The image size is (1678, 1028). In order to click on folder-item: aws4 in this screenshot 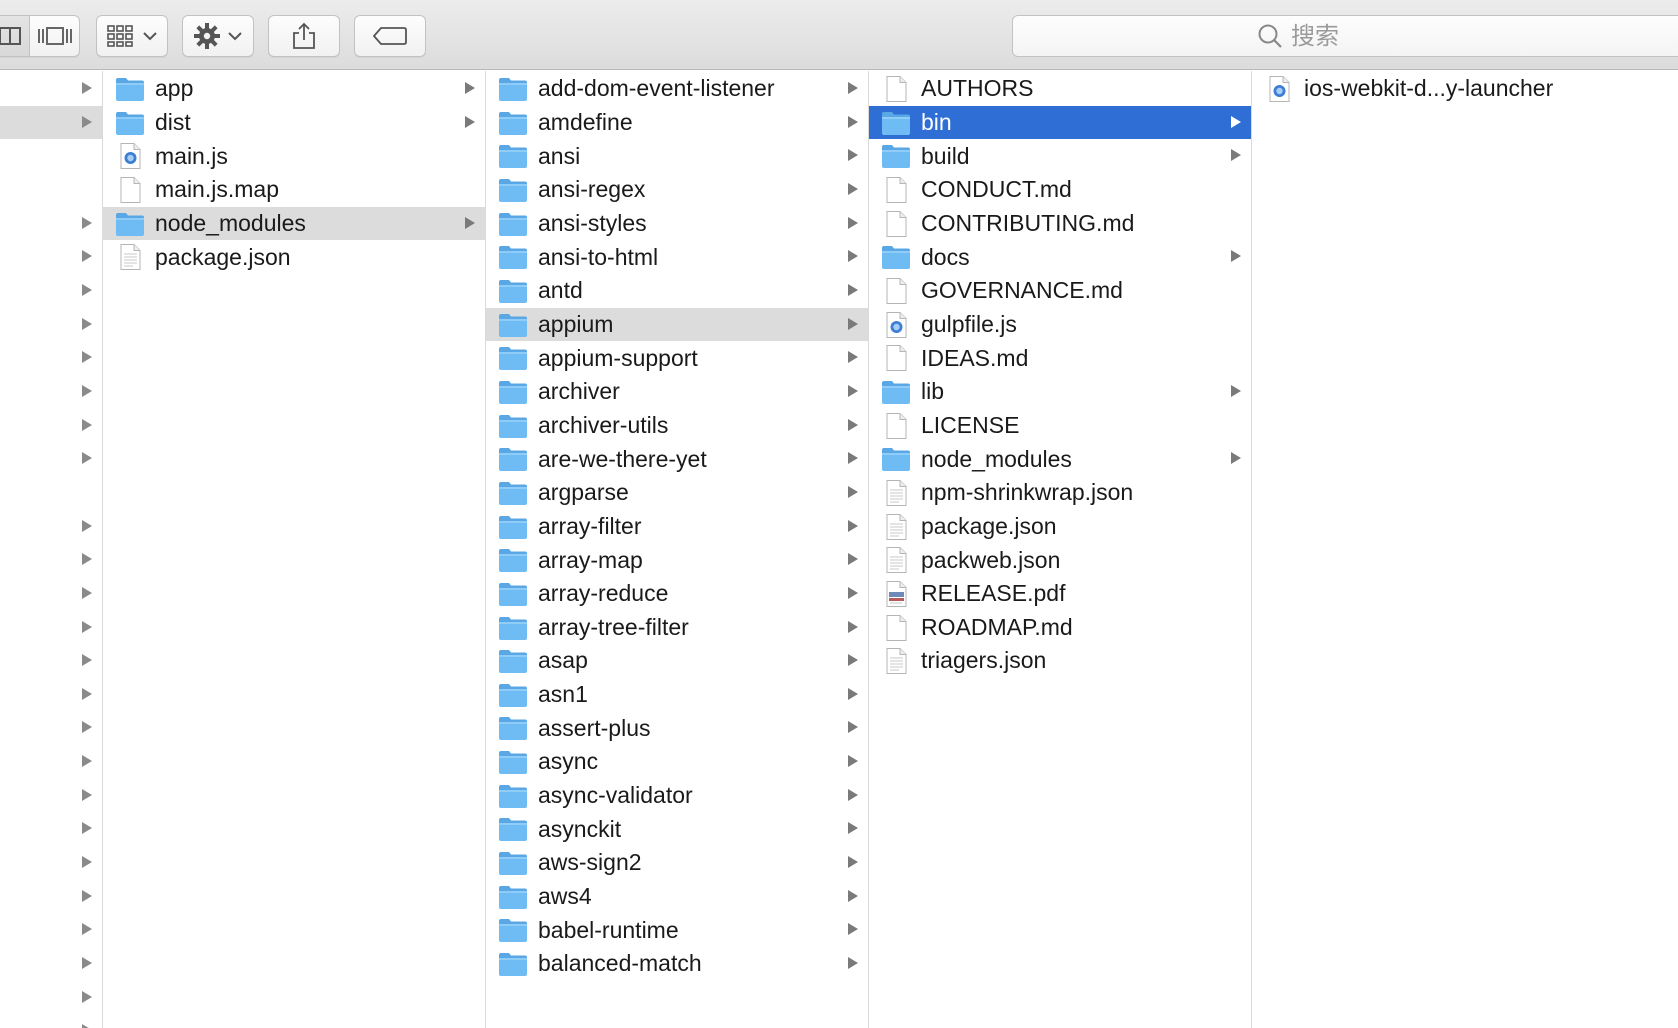, I will do `click(677, 897)`.